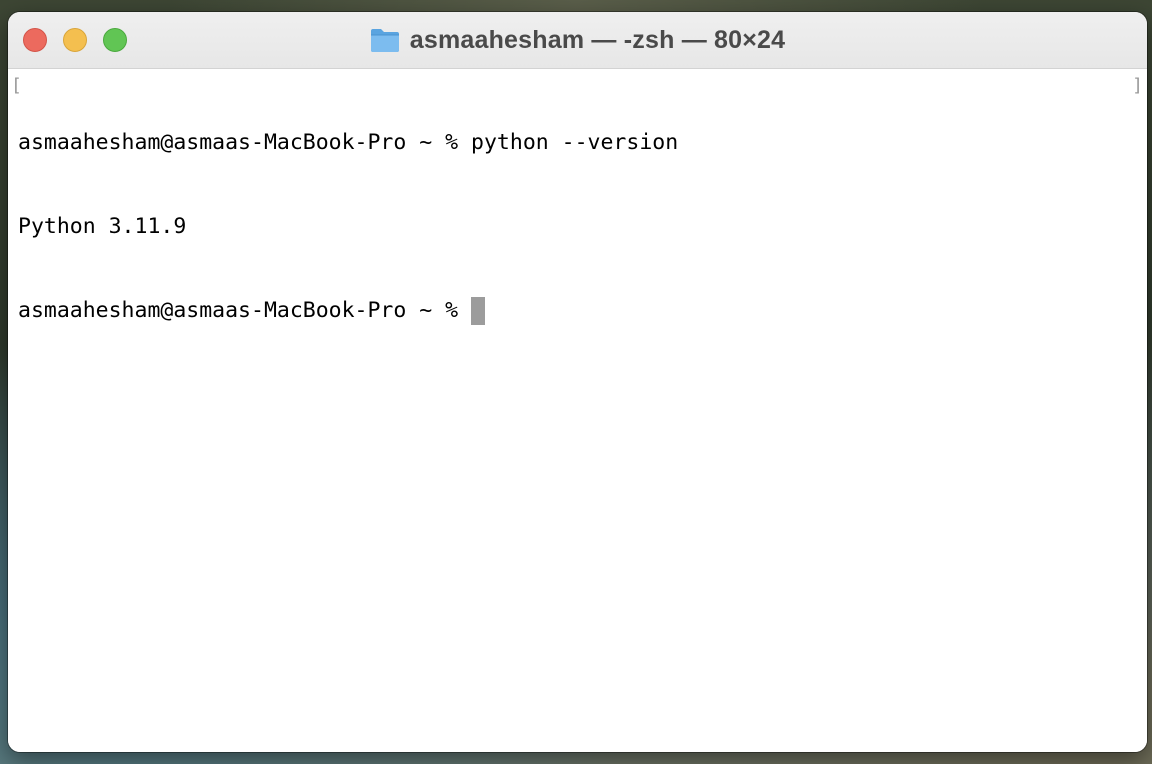 This screenshot has height=764, width=1152. I want to click on window-title: asmaahesham — -zsh — 80×24, so click(597, 39).